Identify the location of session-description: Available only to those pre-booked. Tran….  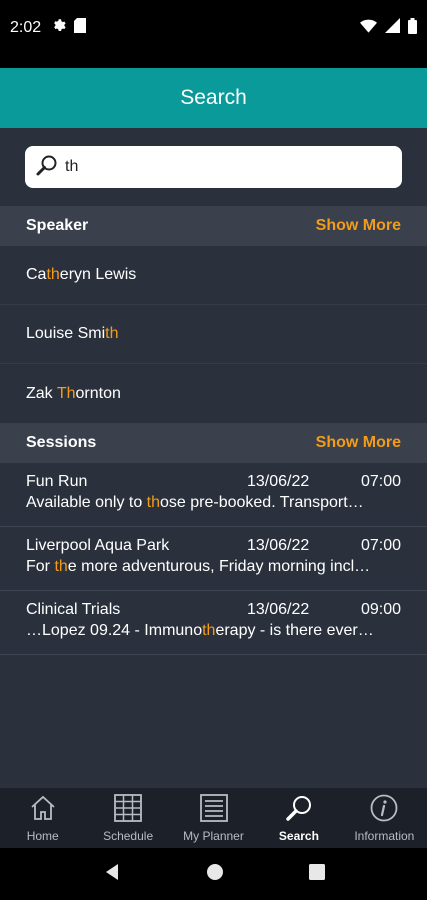
(195, 502).